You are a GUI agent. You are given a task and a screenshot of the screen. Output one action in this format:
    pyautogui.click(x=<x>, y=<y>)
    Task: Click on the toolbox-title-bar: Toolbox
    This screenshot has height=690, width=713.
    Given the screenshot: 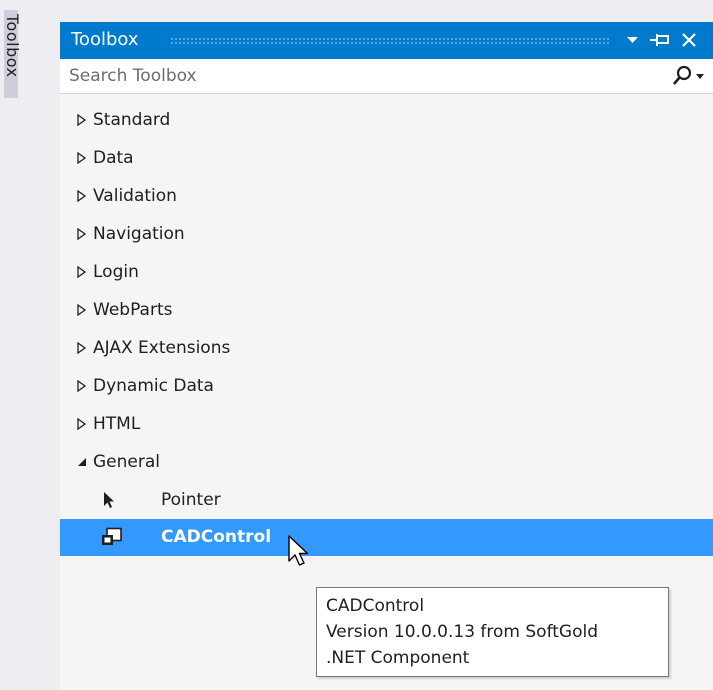 What is the action you would take?
    pyautogui.click(x=386, y=40)
    